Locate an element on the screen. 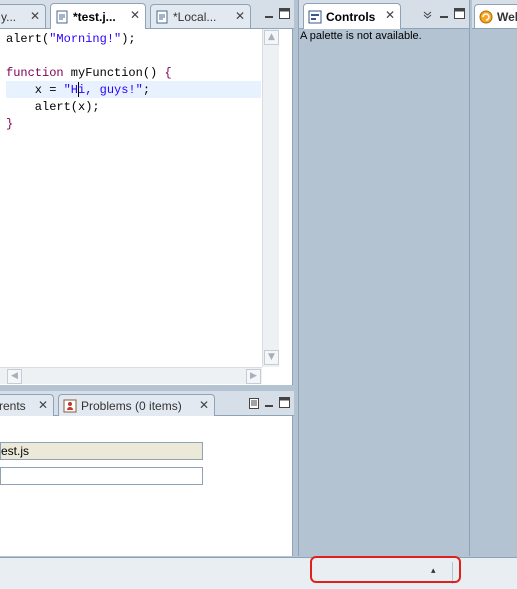  tab-label: rents is located at coordinates (13, 405).